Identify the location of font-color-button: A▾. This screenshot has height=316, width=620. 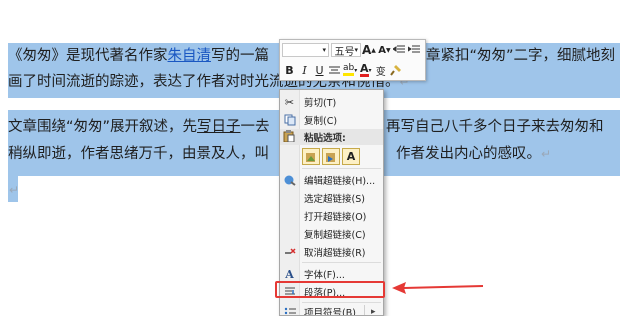
(365, 70).